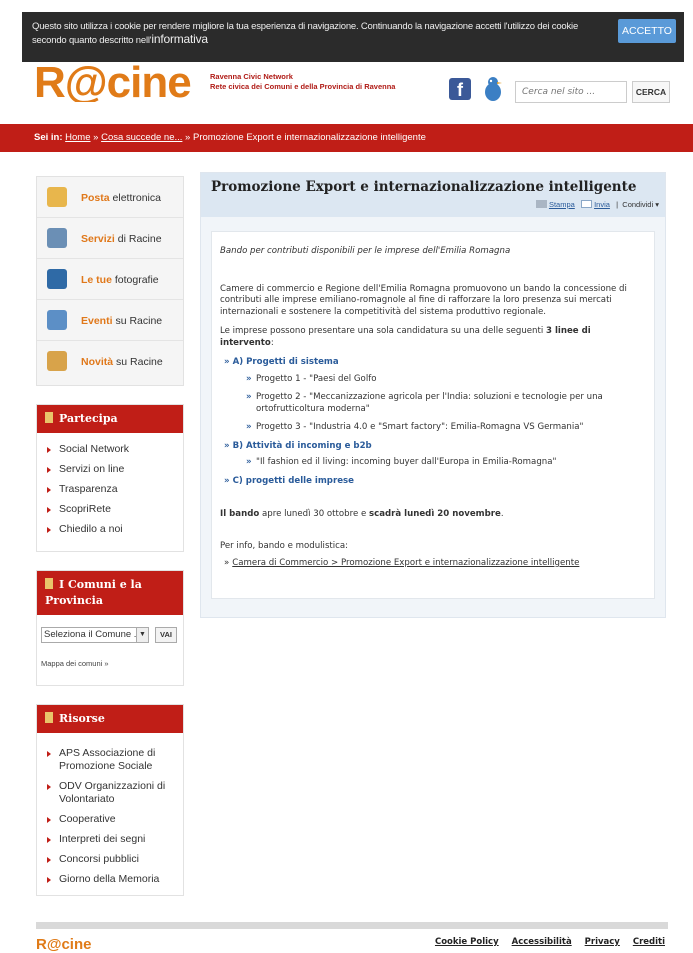 Image resolution: width=693 pixels, height=953 pixels. What do you see at coordinates (435, 482) in the screenshot?
I see `section-c: » C) progetti delle imprese` at bounding box center [435, 482].